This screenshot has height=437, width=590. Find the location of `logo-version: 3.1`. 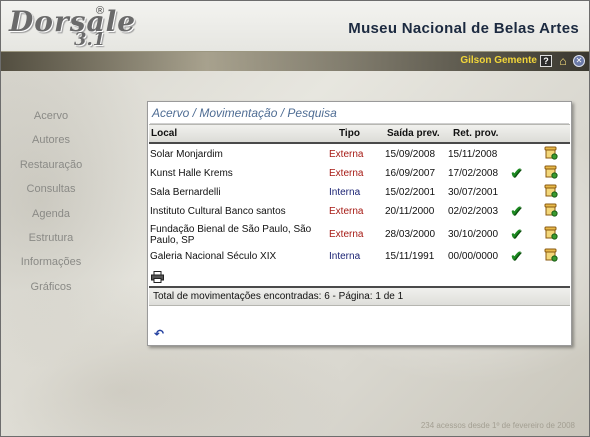

logo-version: 3.1 is located at coordinates (90, 39).